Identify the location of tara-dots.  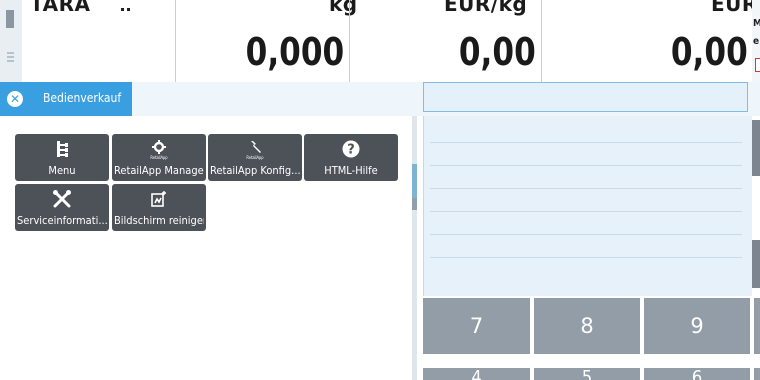
(126, 9).